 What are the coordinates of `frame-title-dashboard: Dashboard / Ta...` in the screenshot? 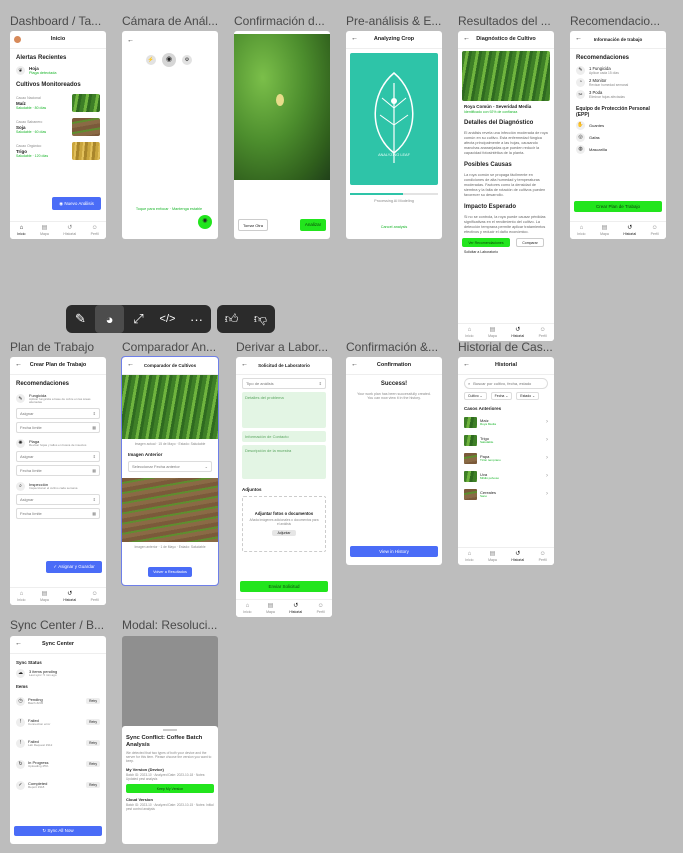 It's located at (59, 21).